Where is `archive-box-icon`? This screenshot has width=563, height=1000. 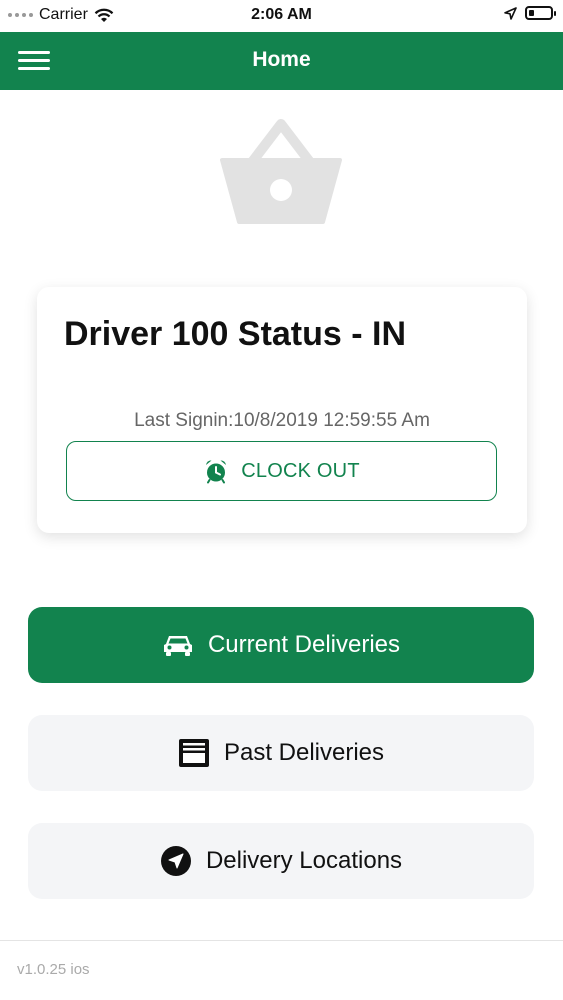
archive-box-icon is located at coordinates (193, 753).